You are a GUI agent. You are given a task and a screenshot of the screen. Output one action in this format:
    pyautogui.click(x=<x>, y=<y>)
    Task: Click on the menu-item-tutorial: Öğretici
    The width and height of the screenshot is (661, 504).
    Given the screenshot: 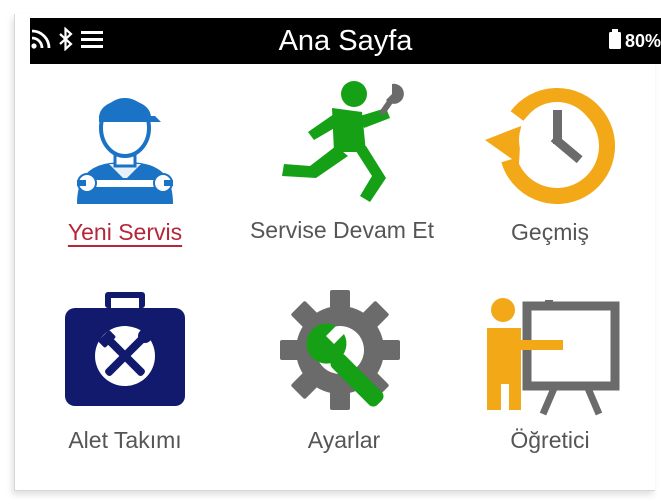 What is the action you would take?
    pyautogui.click(x=550, y=383)
    